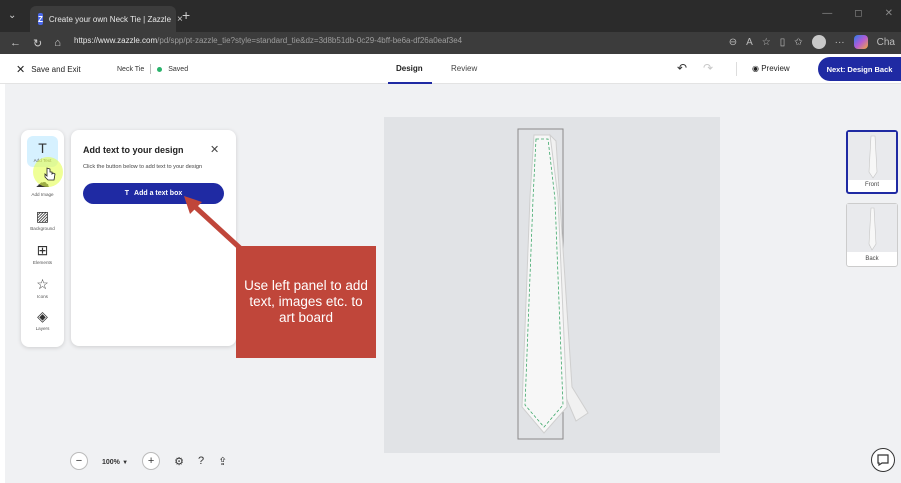  What do you see at coordinates (116, 40) in the screenshot?
I see `url-host: https://www.zazzle.com` at bounding box center [116, 40].